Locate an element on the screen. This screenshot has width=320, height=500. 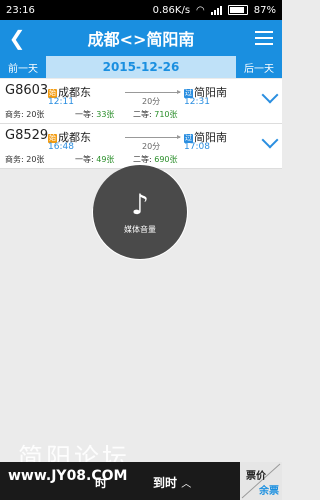
first-class-seats: 一等: 33张 is located at coordinates (95, 114).